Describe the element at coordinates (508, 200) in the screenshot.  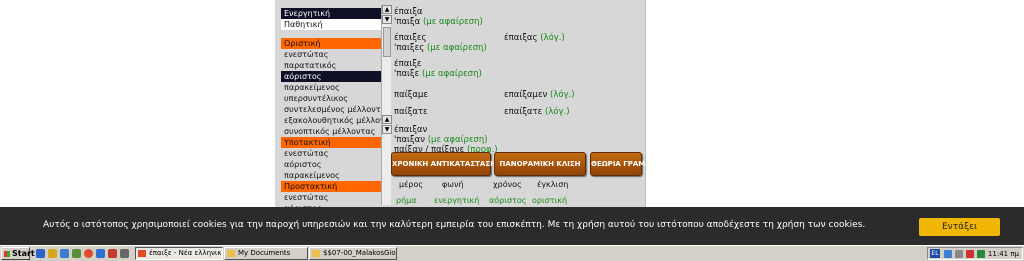
I see `value-tense: αόριστος` at that location.